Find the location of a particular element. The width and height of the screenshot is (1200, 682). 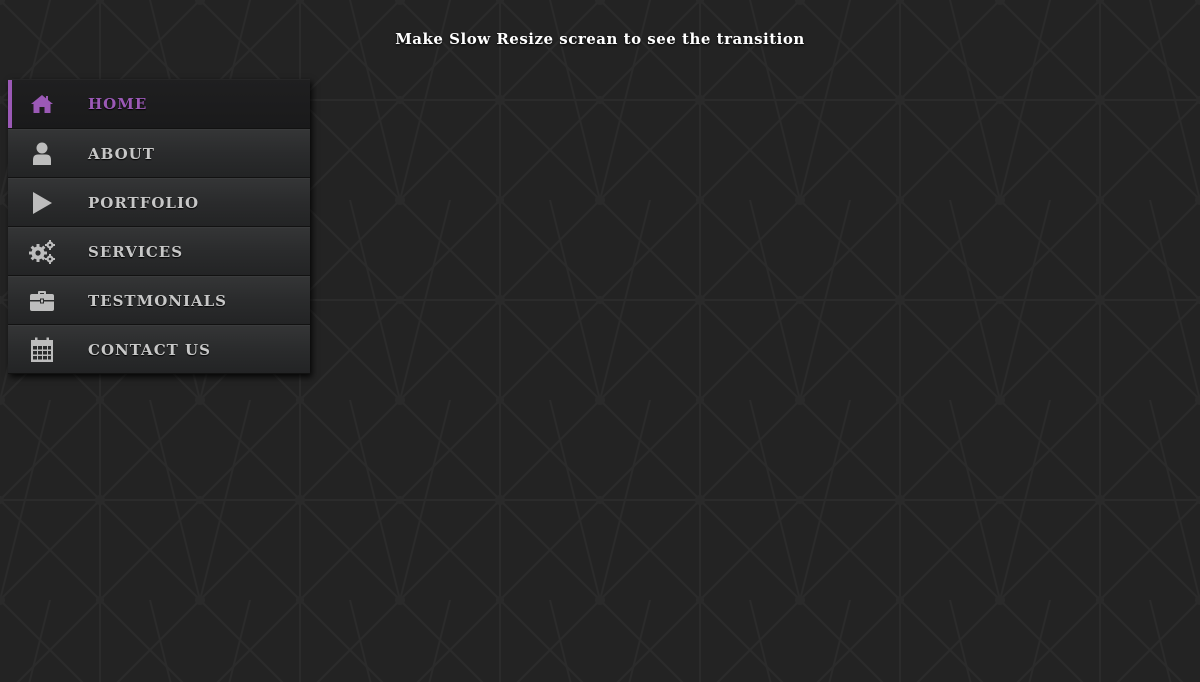

menu-item-services: SERVICES is located at coordinates (159, 251).